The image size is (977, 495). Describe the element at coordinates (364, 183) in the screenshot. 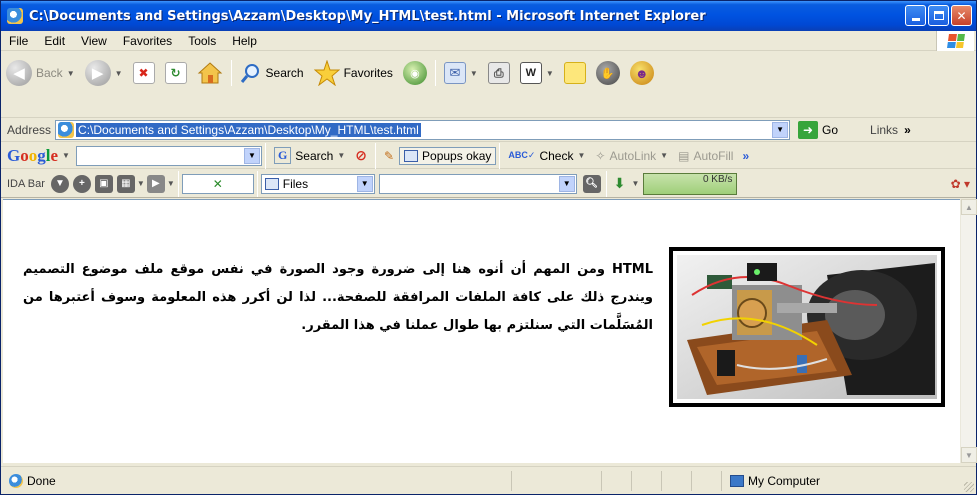

I see `files-dropdown-icon: ▼` at that location.